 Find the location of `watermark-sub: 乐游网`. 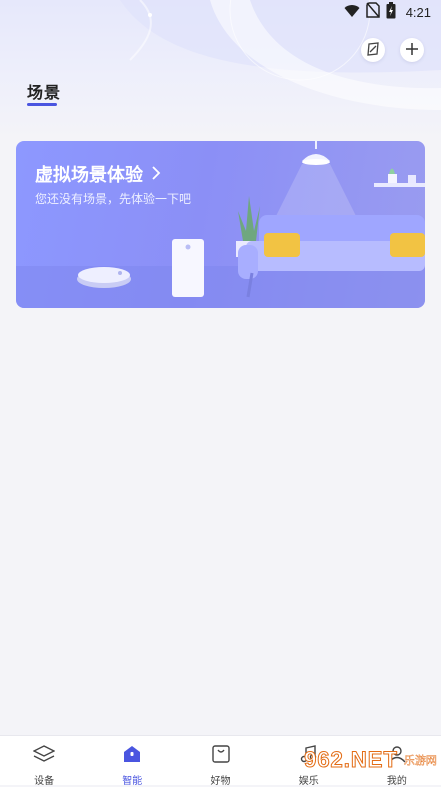

watermark-sub: 乐游网 is located at coordinates (420, 760).